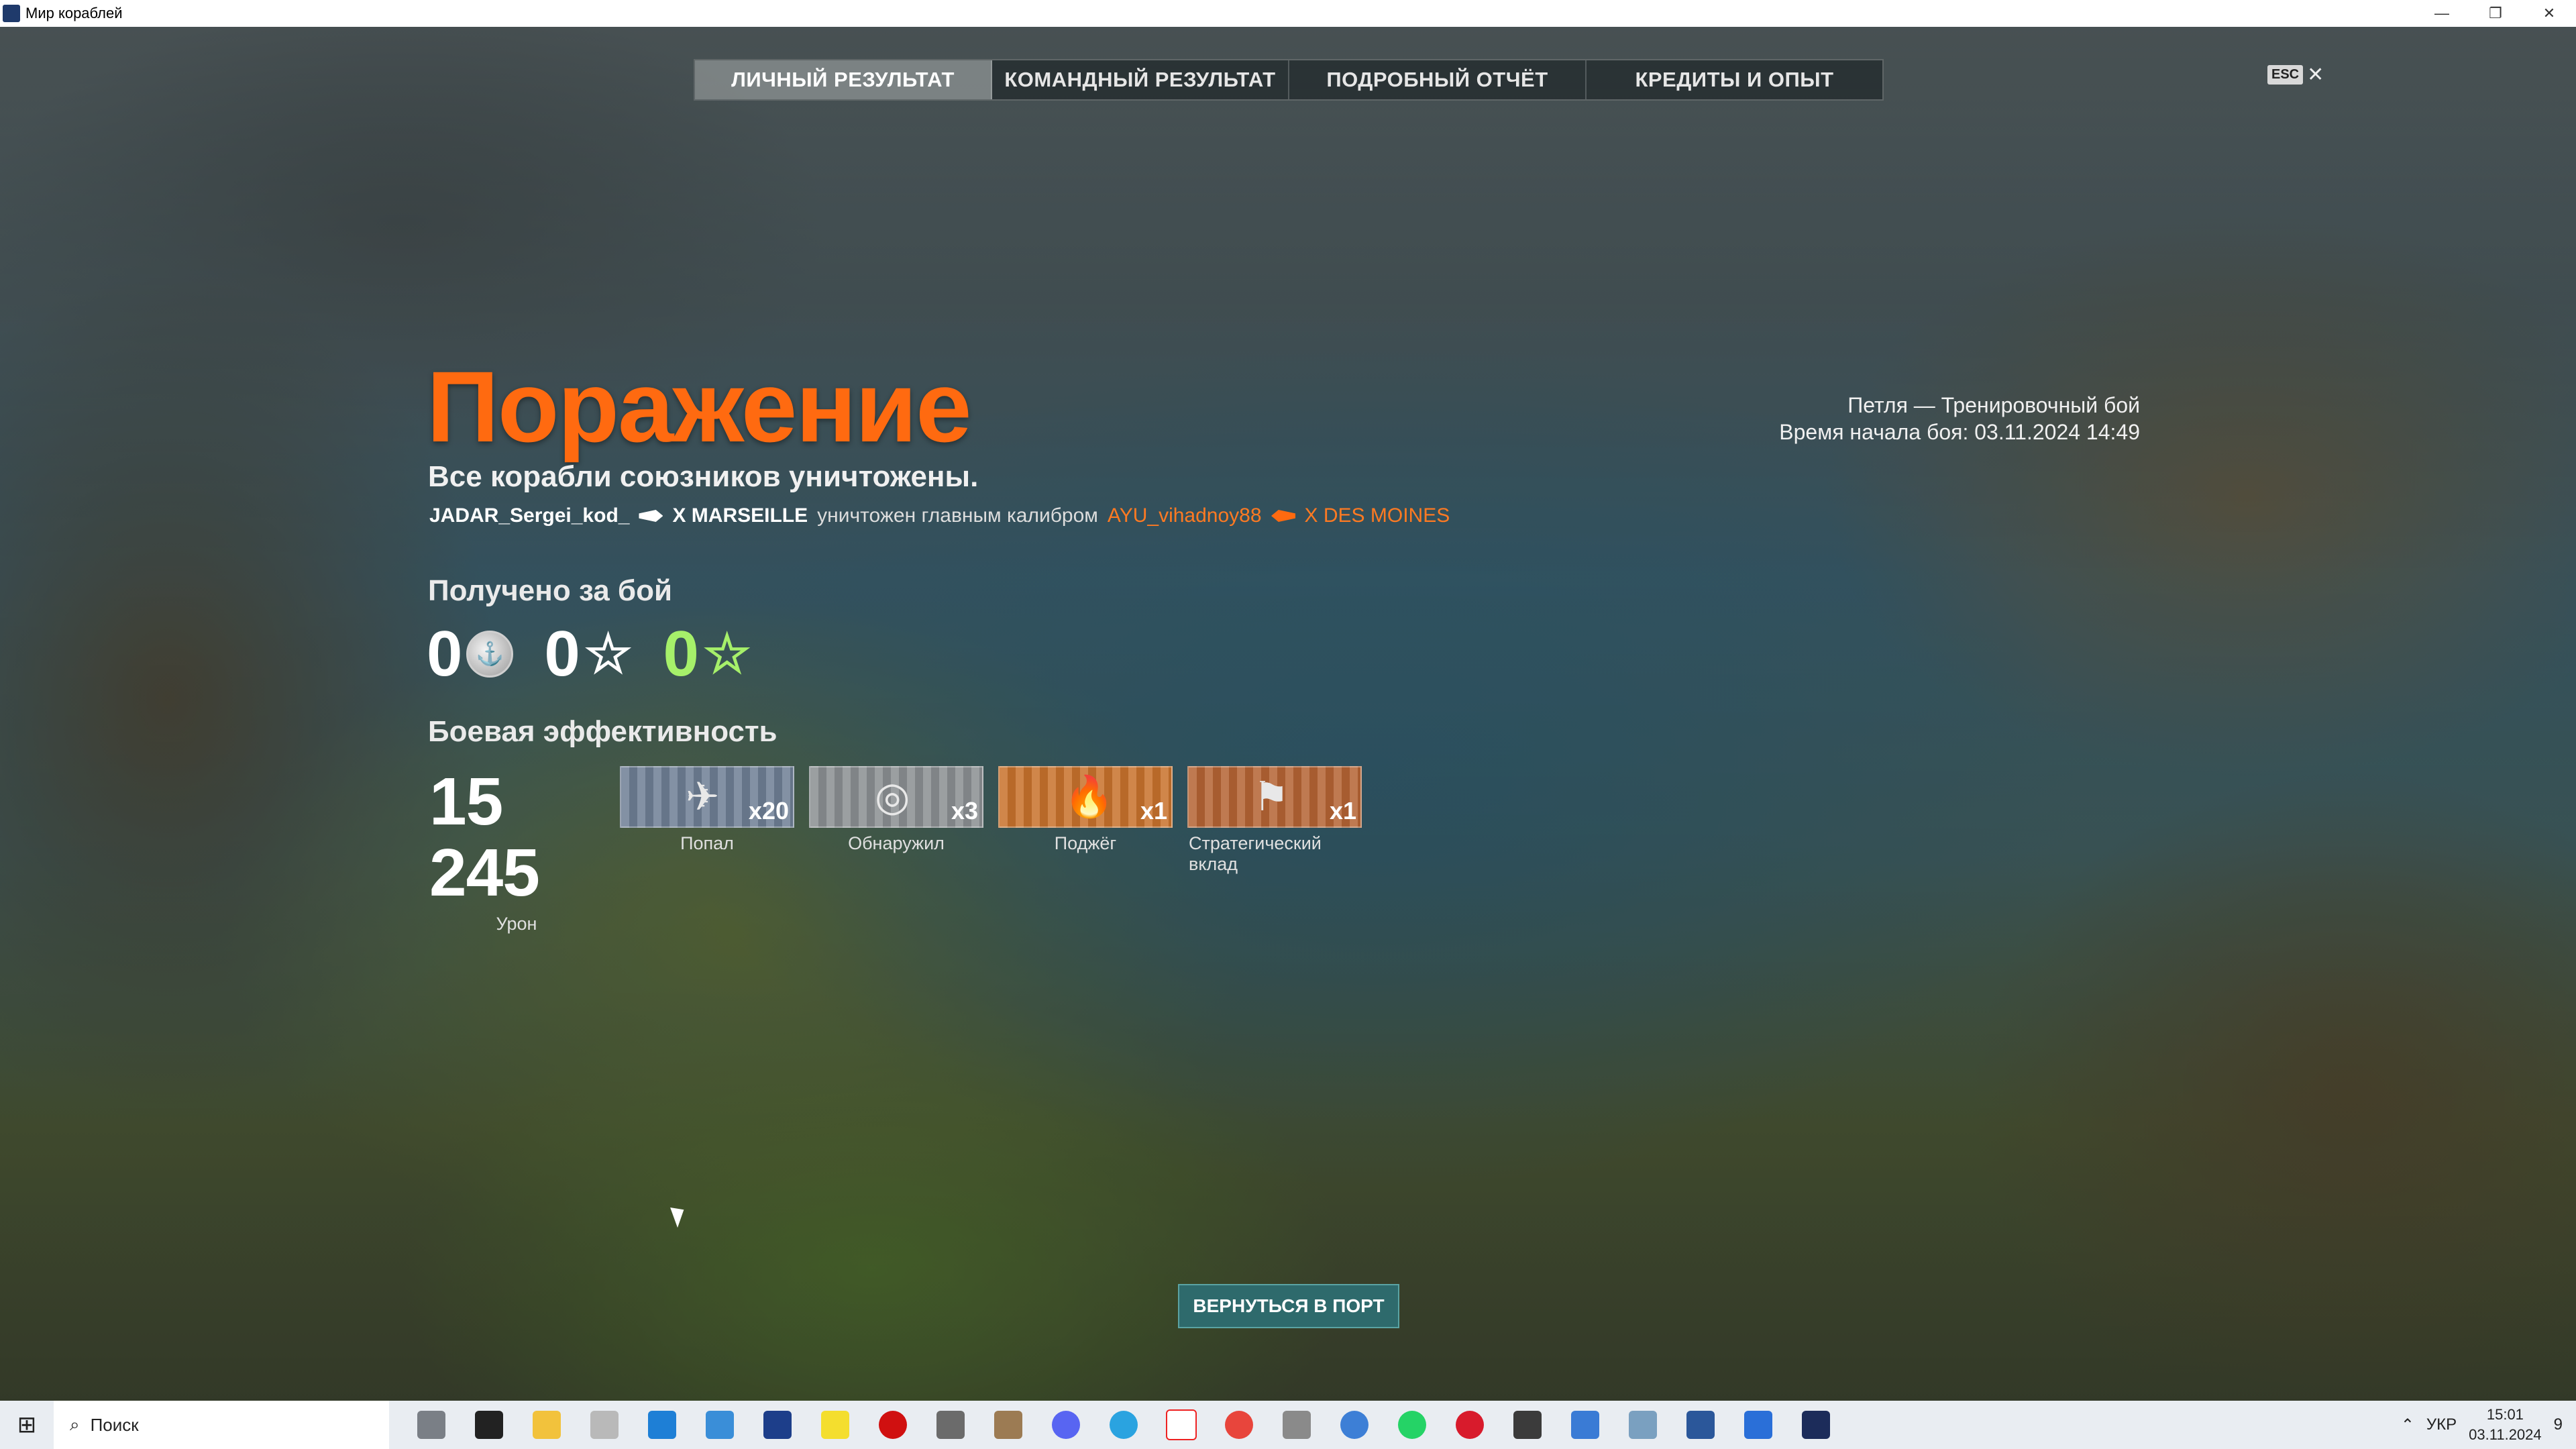 This screenshot has height=1449, width=2576. I want to click on qbittorrent-icon, so click(1354, 1425).